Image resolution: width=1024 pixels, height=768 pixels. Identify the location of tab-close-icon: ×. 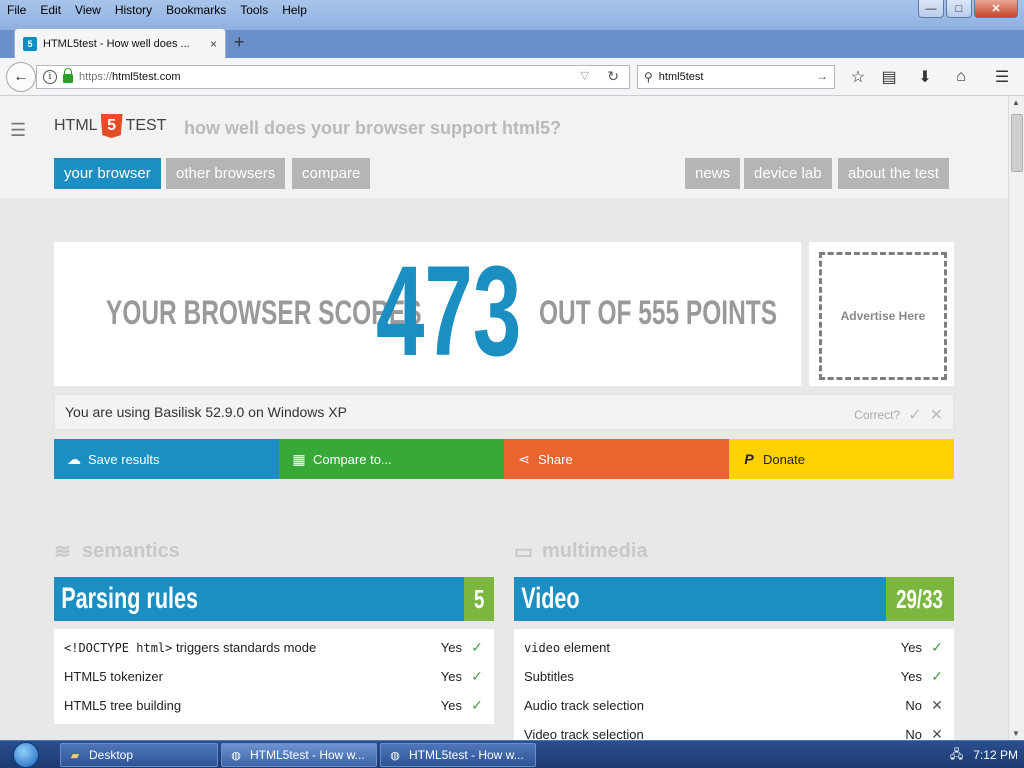
(213, 44).